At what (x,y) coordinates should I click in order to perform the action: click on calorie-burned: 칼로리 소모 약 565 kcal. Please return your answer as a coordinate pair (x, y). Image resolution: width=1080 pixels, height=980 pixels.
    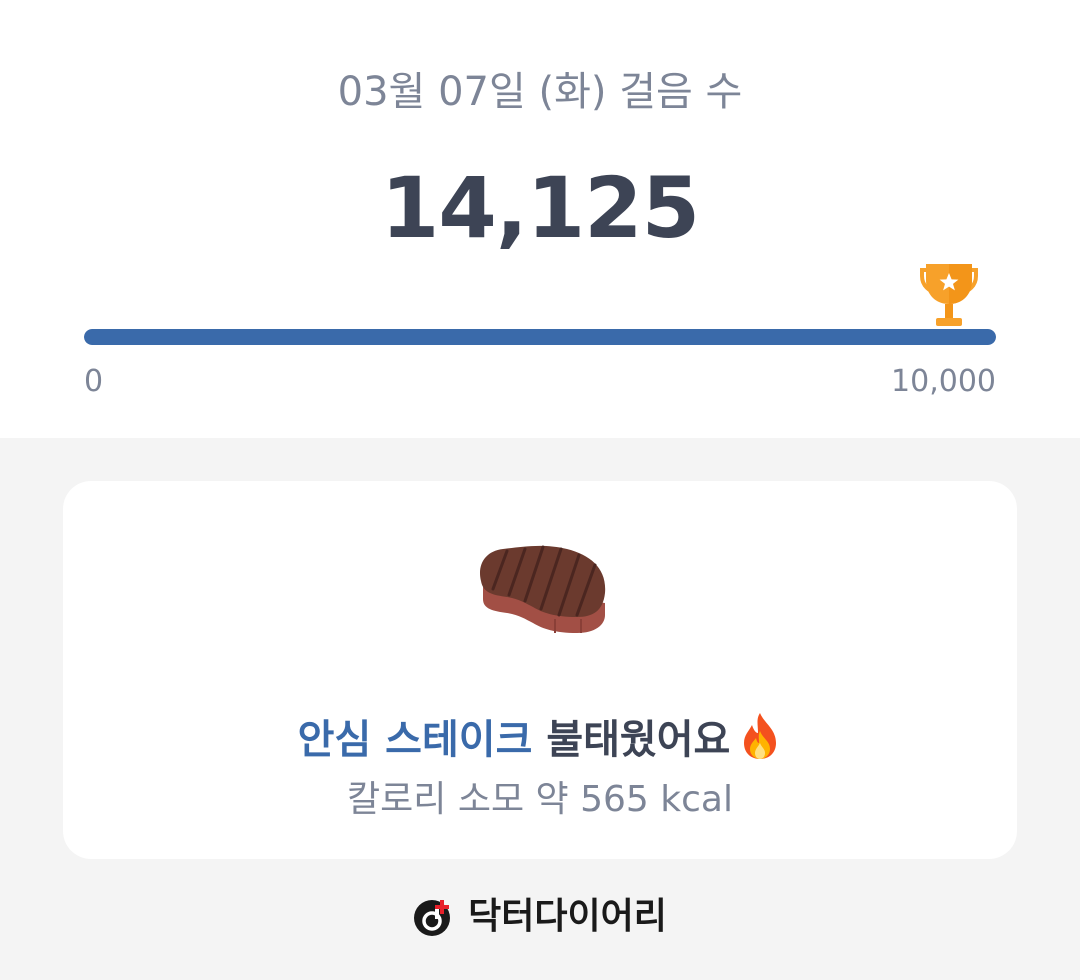
    Looking at the image, I should click on (540, 799).